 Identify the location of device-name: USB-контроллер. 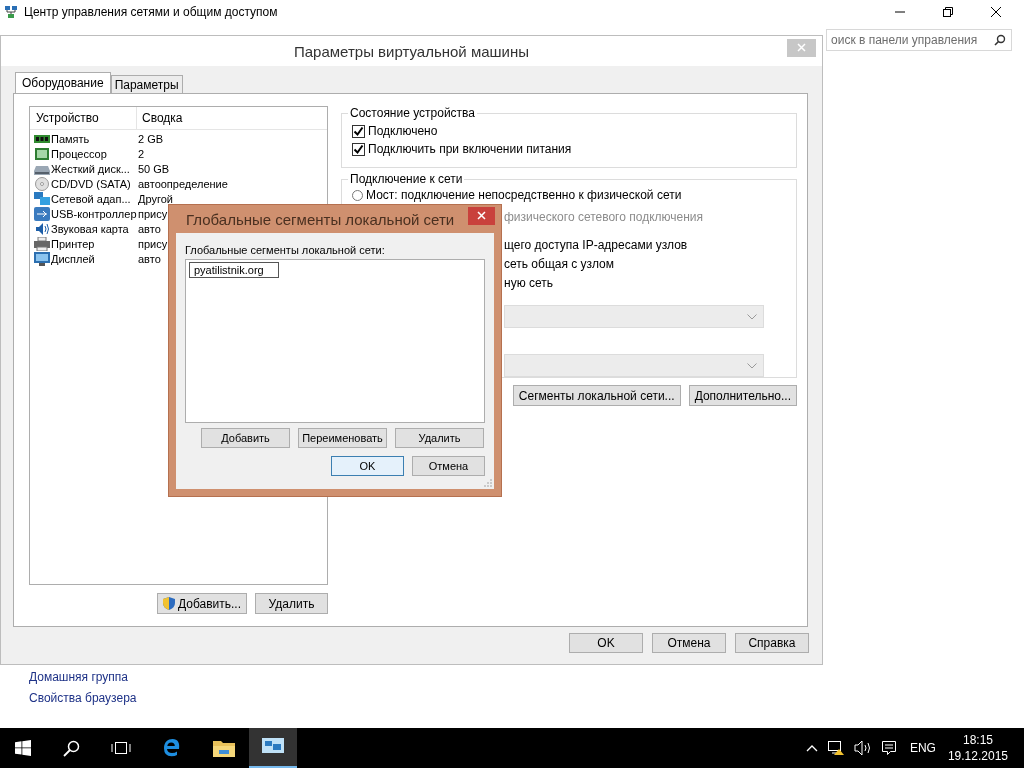
(94, 213).